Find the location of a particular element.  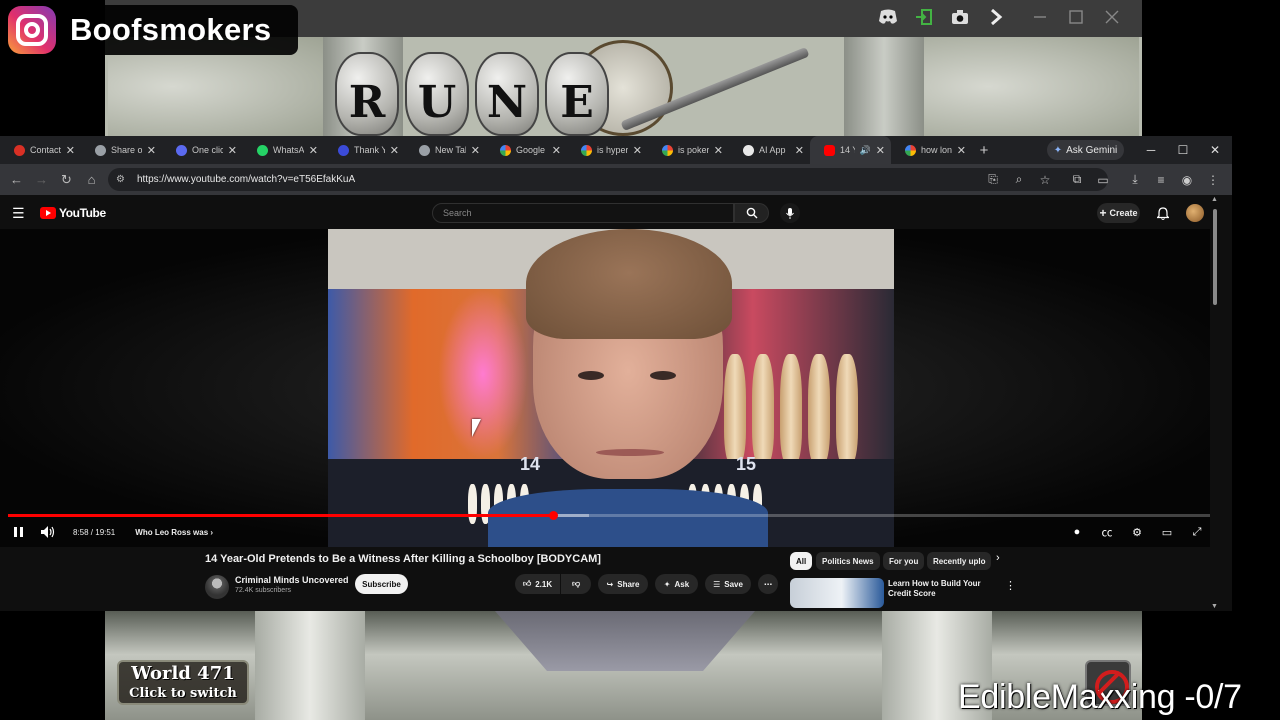

scroll-up-icon: ▲ is located at coordinates (1214, 199).